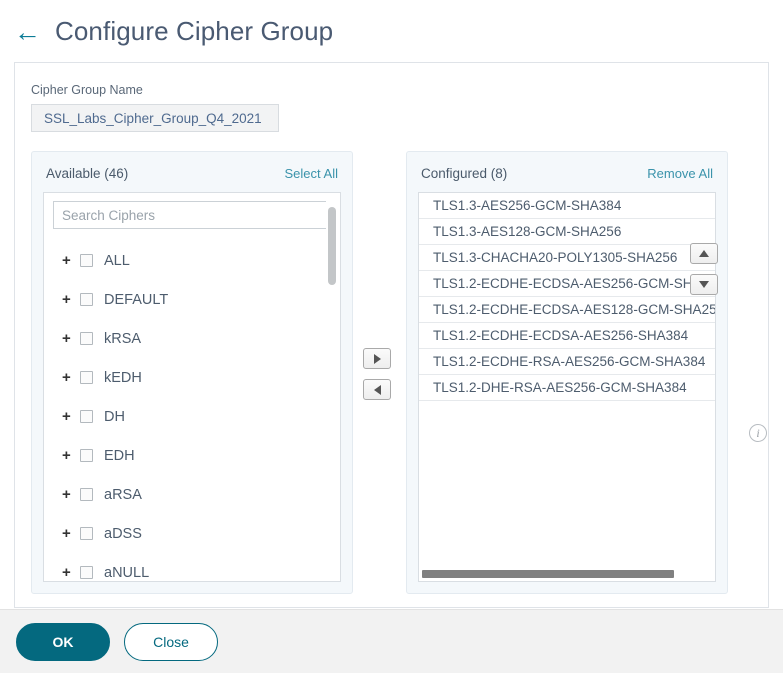  I want to click on cipher-group-name-label: Cipher Group Name, so click(87, 90).